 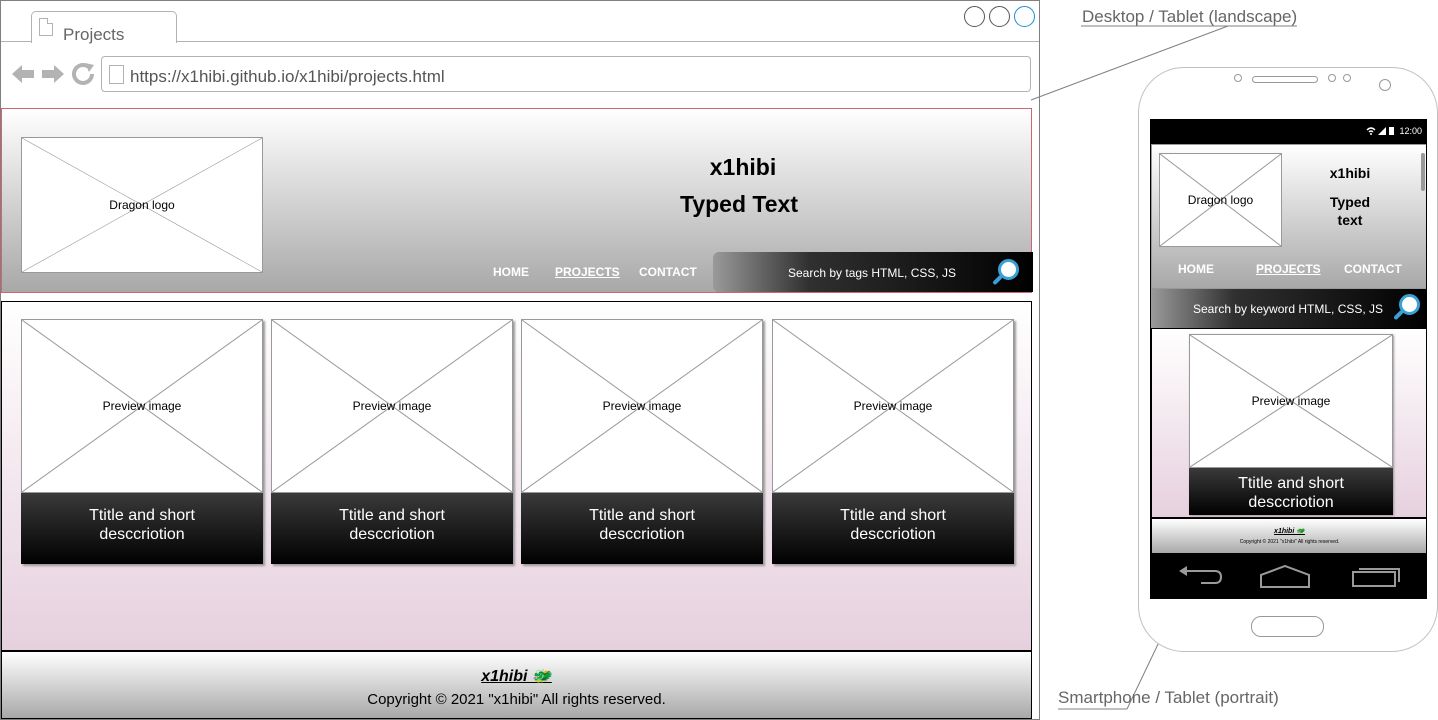 I want to click on search-bar: Search by tags HTML, CSS, JS, so click(x=873, y=272).